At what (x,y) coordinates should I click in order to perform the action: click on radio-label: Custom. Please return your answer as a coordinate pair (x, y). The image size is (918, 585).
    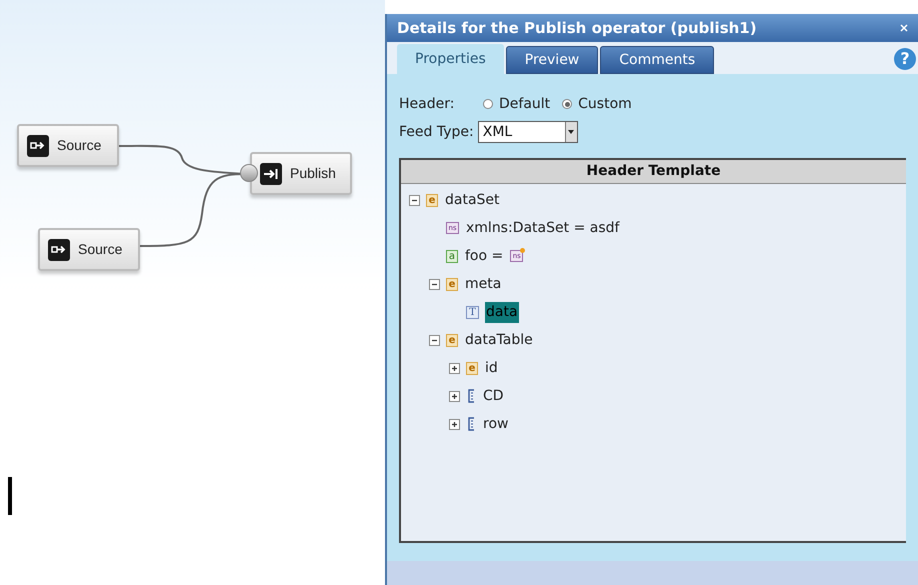
    Looking at the image, I should click on (605, 104).